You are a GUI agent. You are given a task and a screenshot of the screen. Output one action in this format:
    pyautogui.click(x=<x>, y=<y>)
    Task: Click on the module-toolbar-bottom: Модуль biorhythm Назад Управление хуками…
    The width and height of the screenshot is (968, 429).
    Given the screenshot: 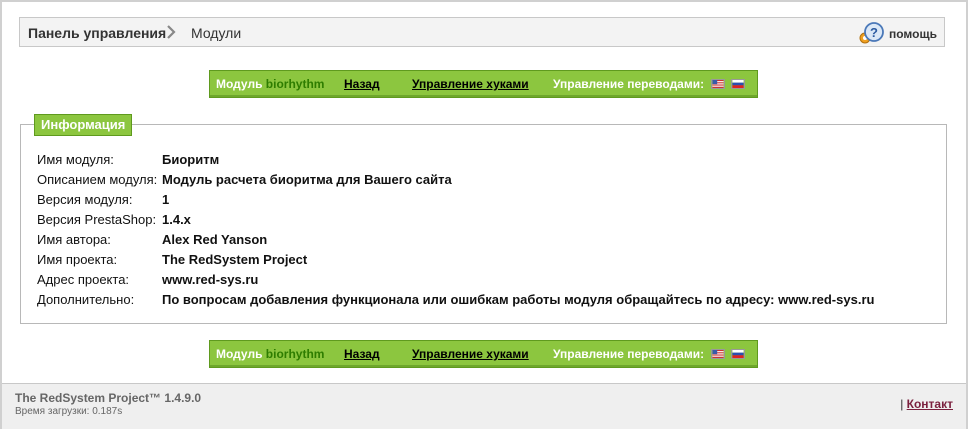 What is the action you would take?
    pyautogui.click(x=483, y=354)
    